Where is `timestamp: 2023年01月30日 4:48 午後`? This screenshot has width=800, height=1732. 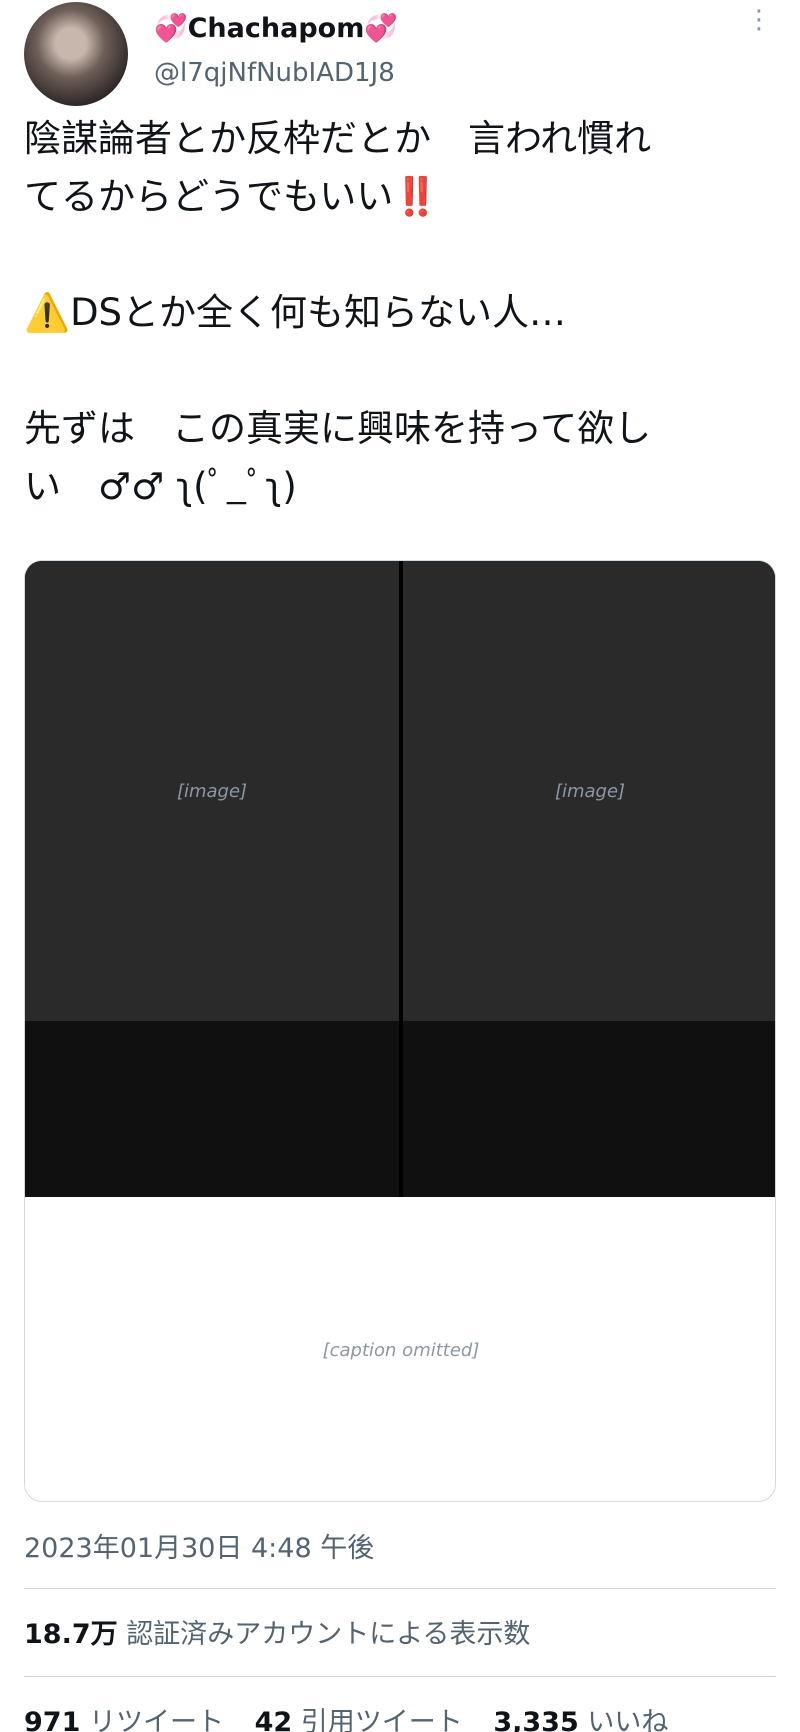
timestamp: 2023年01月30日 4:48 午後 is located at coordinates (199, 1545).